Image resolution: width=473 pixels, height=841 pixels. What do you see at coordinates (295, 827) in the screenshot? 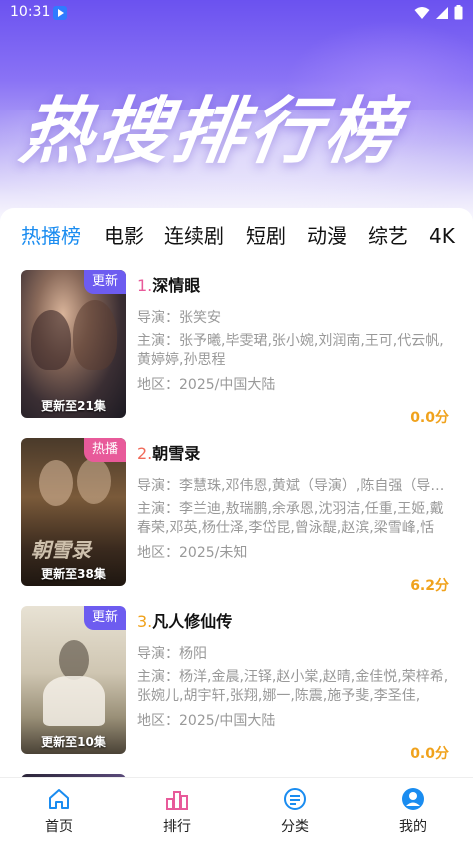
I see `tab-label: 分类` at bounding box center [295, 827].